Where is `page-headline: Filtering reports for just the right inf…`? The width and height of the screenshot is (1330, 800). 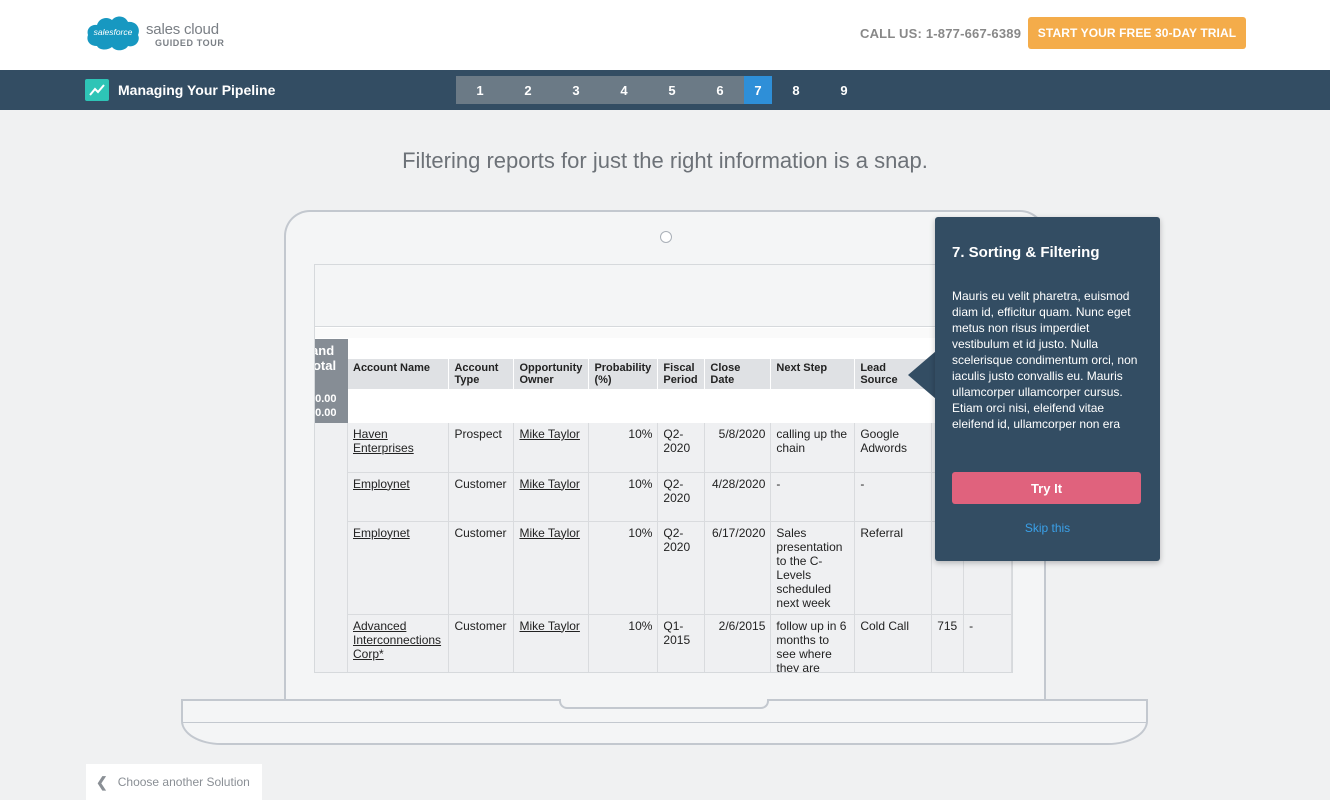
page-headline: Filtering reports for just the right inf… is located at coordinates (665, 160).